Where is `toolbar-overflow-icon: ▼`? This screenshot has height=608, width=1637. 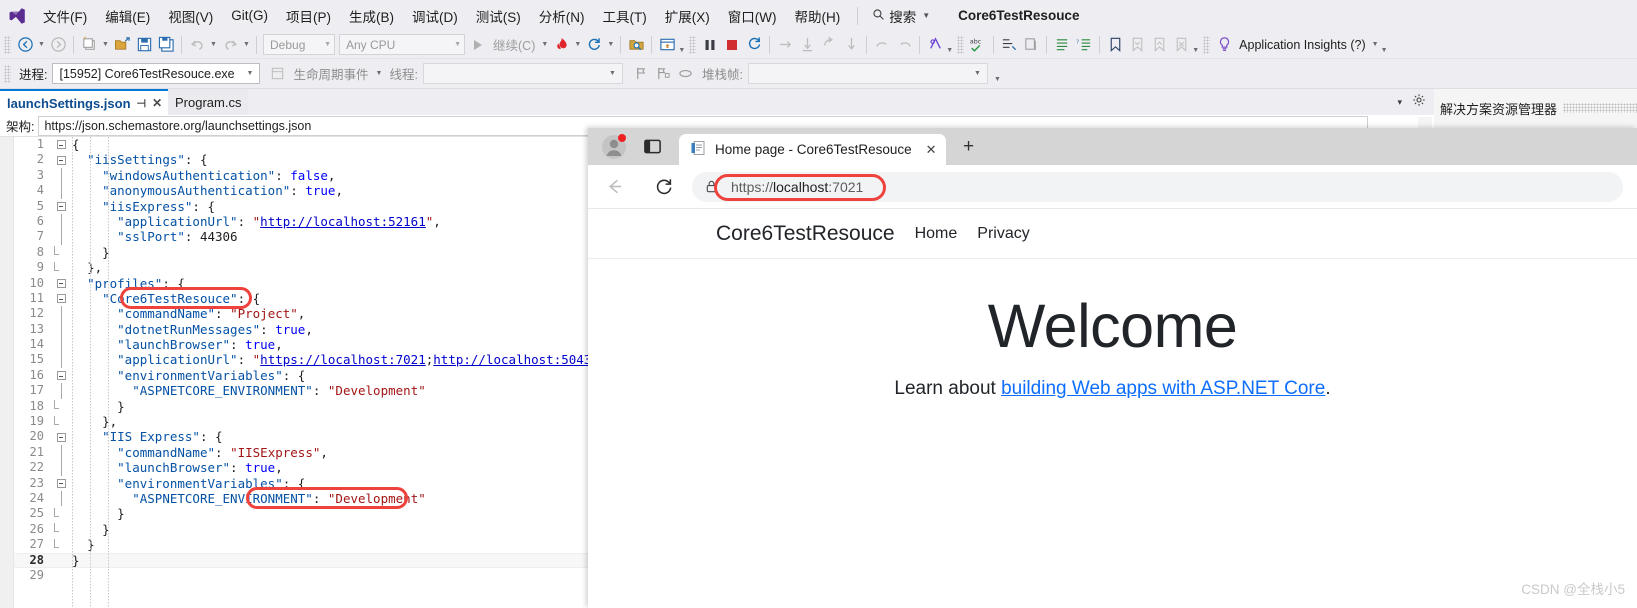 toolbar-overflow-icon: ▼ is located at coordinates (1384, 45).